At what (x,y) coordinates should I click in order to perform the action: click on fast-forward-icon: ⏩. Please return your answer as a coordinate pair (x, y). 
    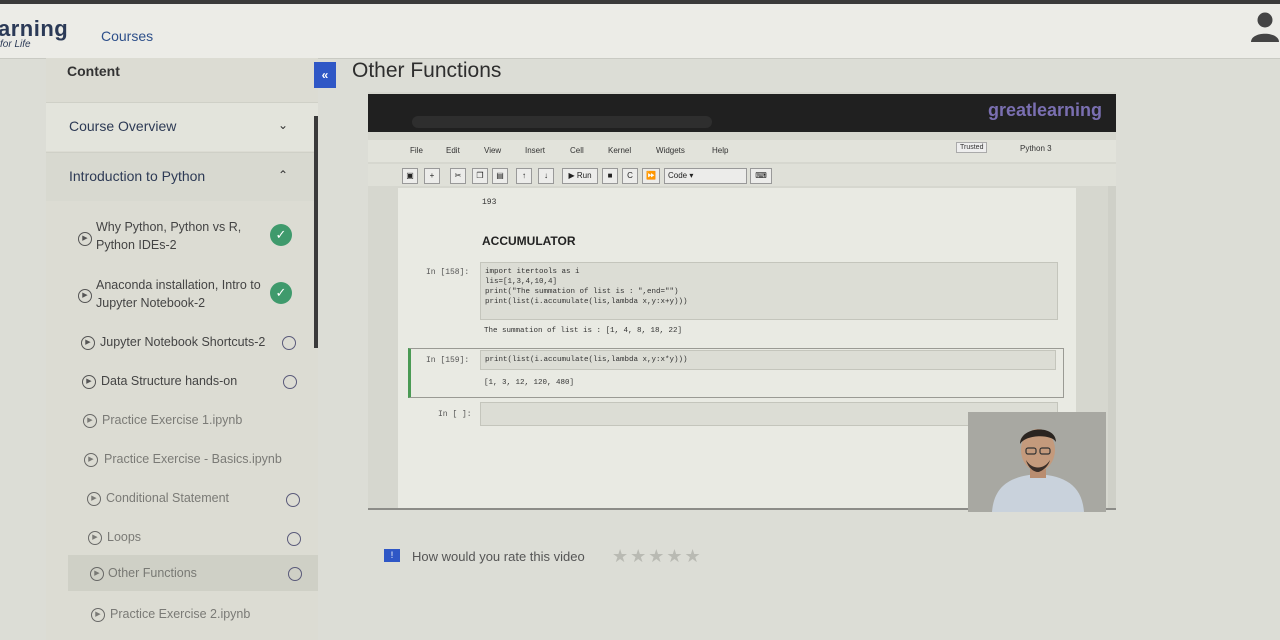
    Looking at the image, I should click on (651, 176).